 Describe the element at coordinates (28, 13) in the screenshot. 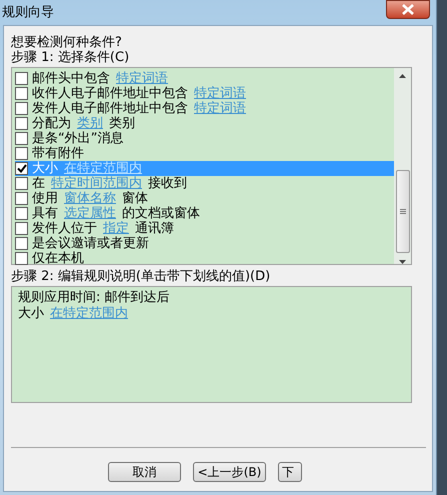

I see `window-title: 规则向导` at that location.